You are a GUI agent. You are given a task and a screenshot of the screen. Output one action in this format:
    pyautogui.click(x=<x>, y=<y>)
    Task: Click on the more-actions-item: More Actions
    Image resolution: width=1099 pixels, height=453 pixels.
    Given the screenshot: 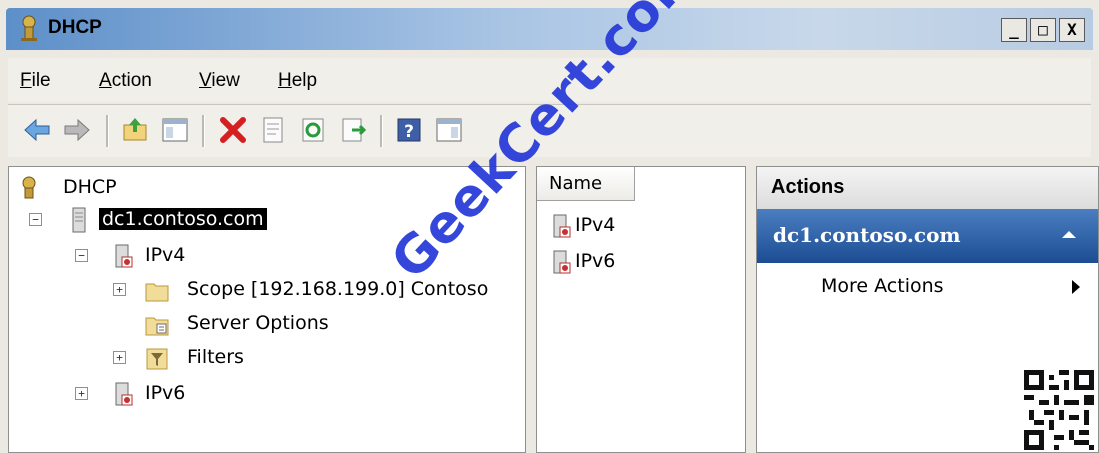 What is the action you would take?
    pyautogui.click(x=882, y=286)
    